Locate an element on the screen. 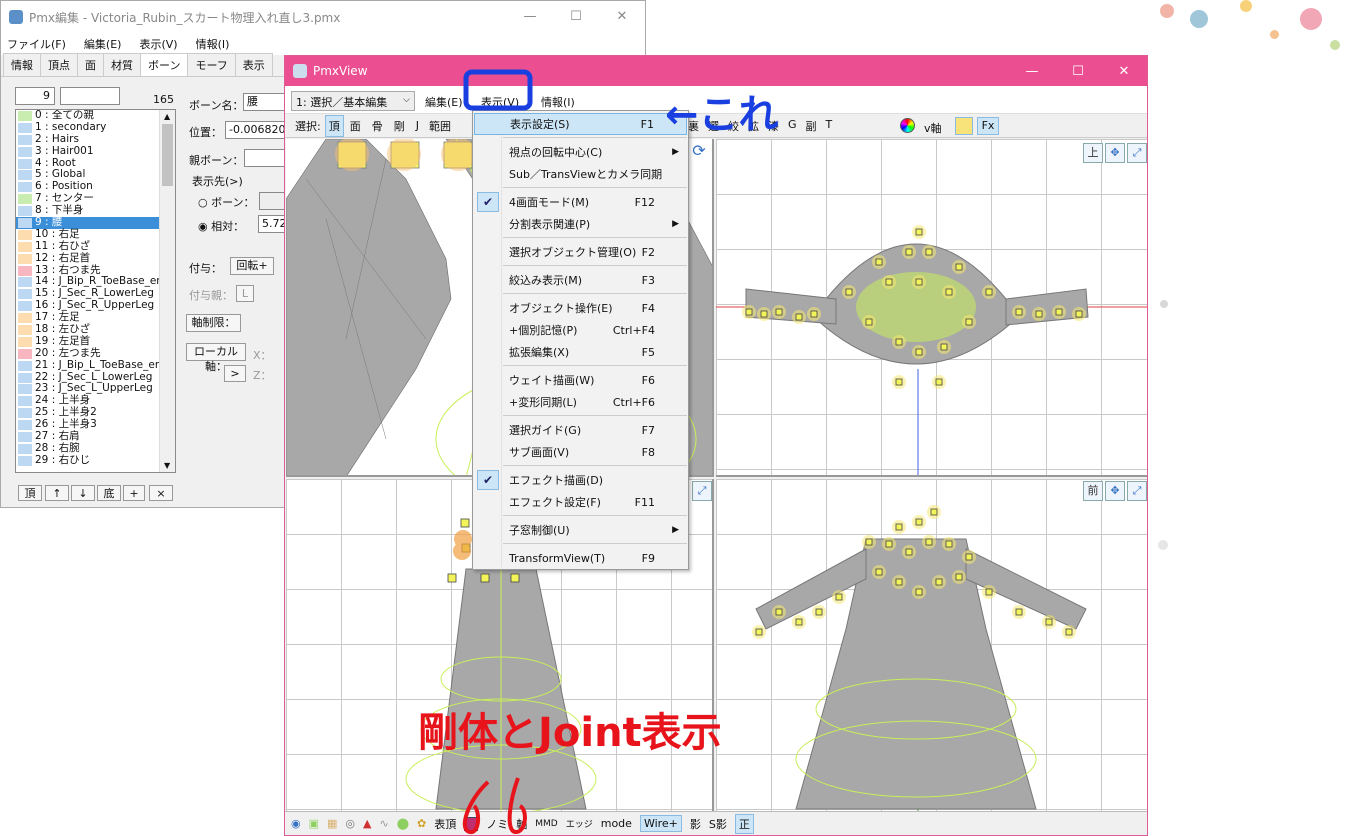  annotation-arrows is located at coordinates (494, 806).